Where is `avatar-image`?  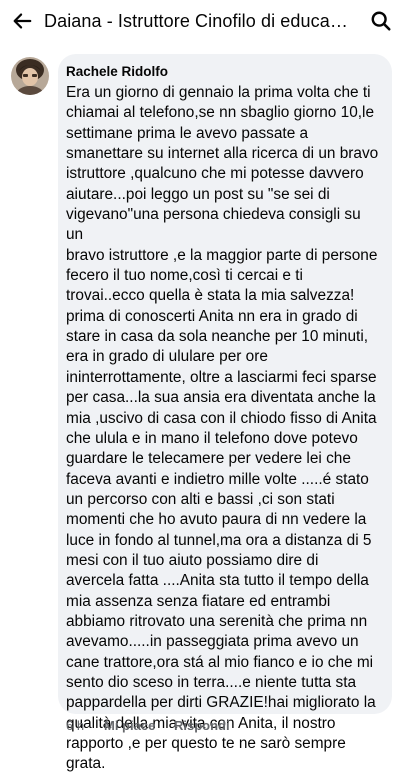 avatar-image is located at coordinates (30, 76).